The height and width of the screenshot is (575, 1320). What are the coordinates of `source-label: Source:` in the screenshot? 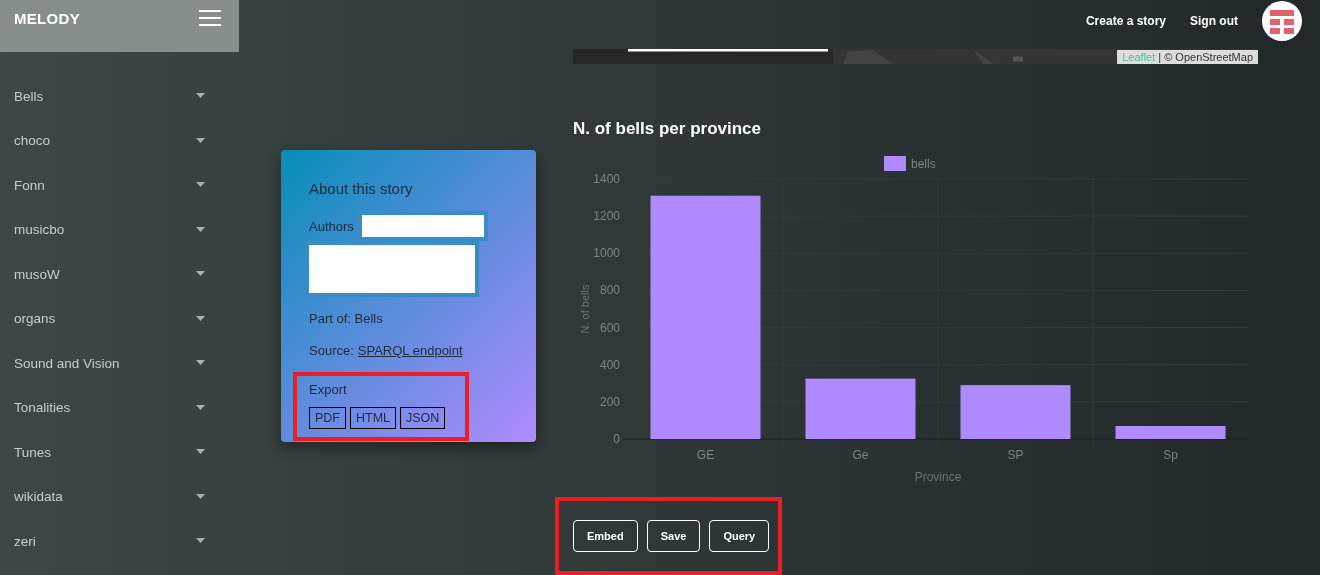 It's located at (331, 350).